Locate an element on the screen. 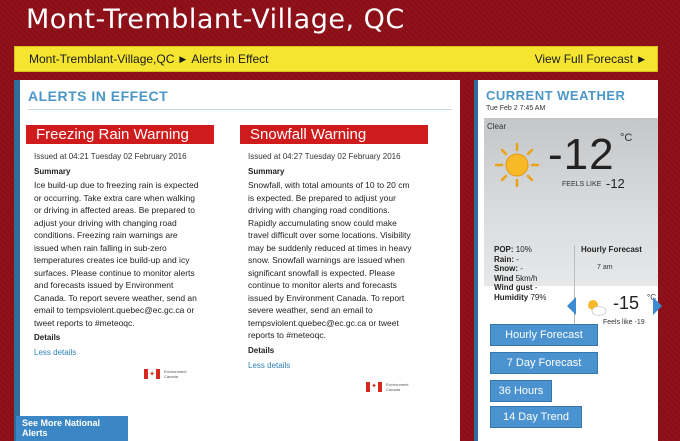 This screenshot has width=680, height=441. stat-value: 5km/h is located at coordinates (526, 278).